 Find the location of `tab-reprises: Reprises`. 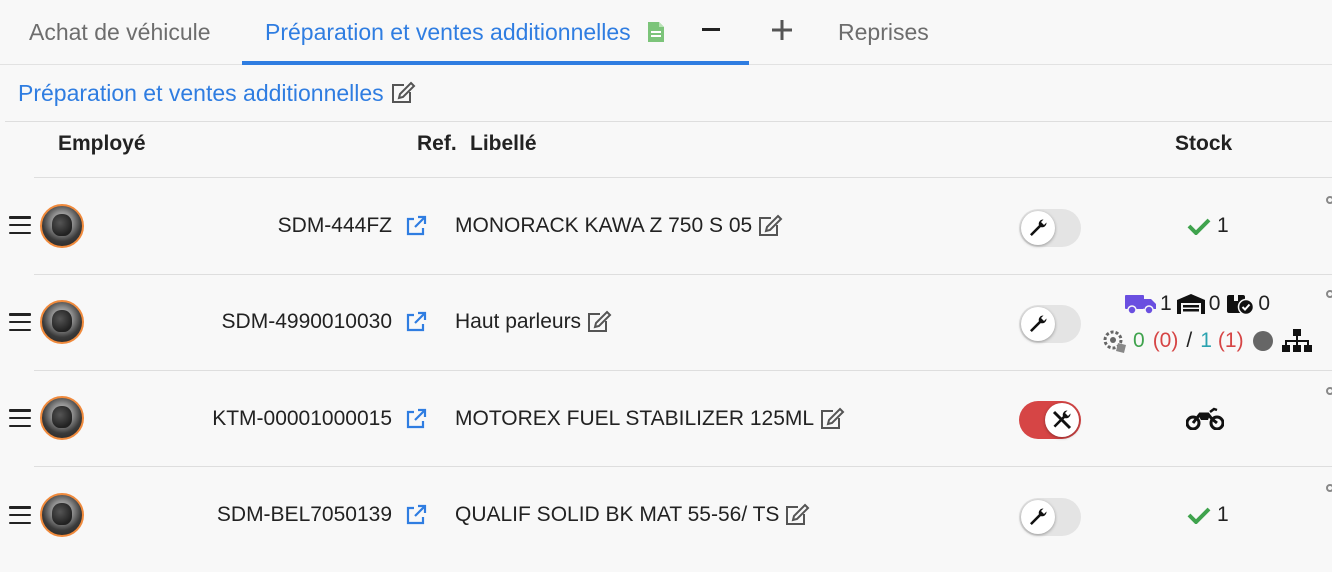

tab-reprises: Reprises is located at coordinates (883, 32).